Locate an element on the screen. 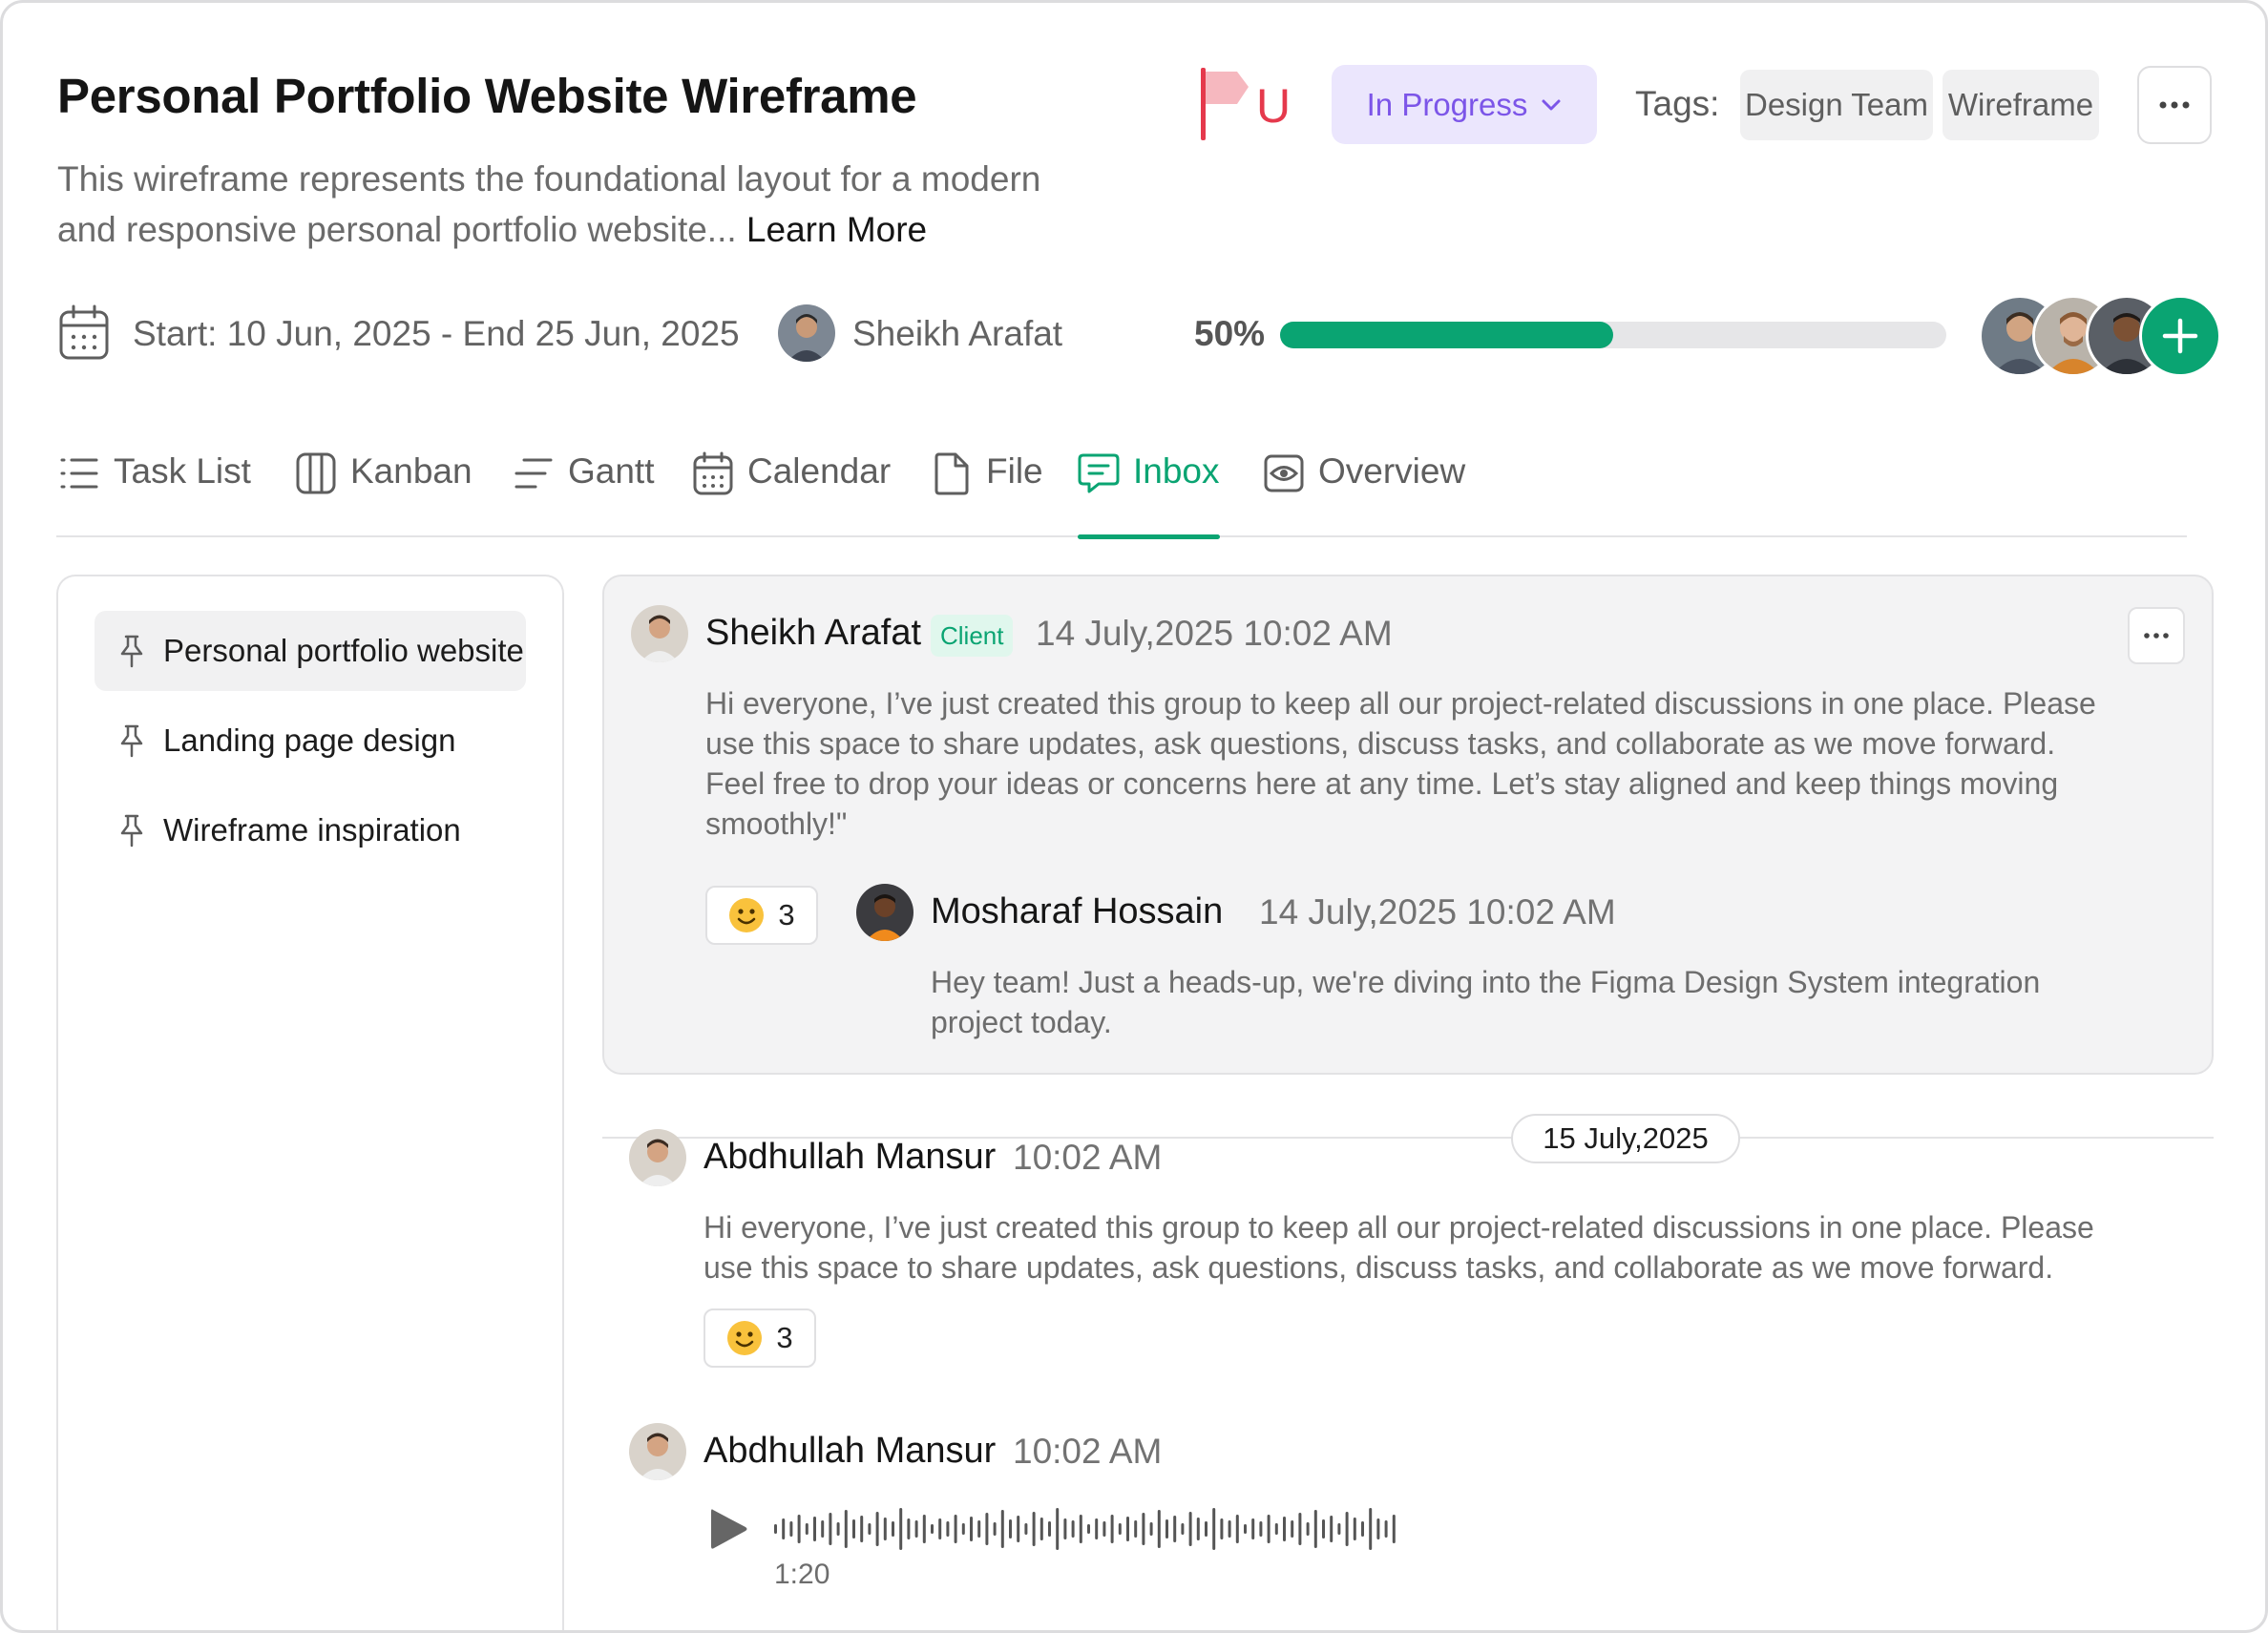 This screenshot has width=2268, height=1633. learn-more-link: Learn More is located at coordinates (837, 229).